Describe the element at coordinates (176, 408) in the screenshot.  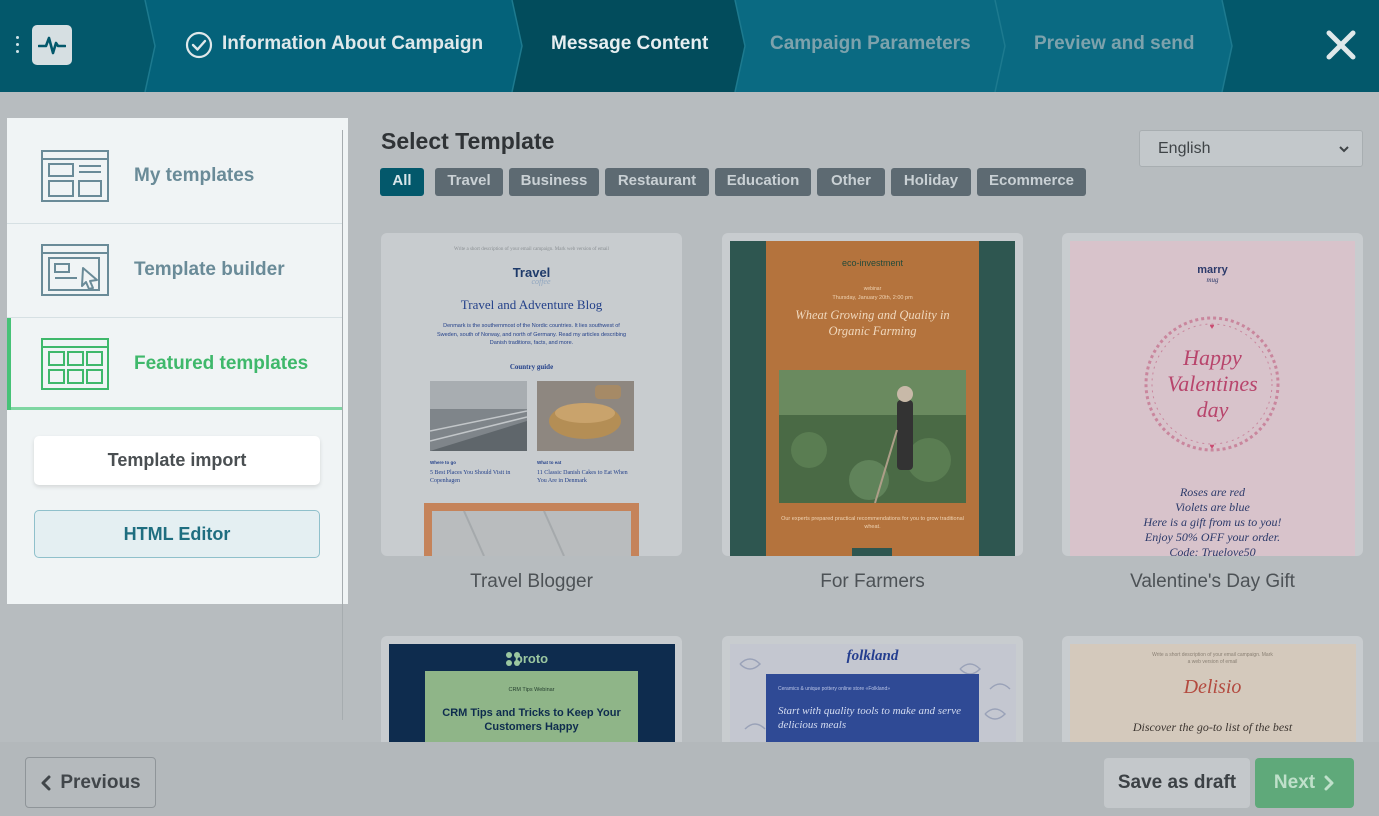
I see `active-underline` at that location.